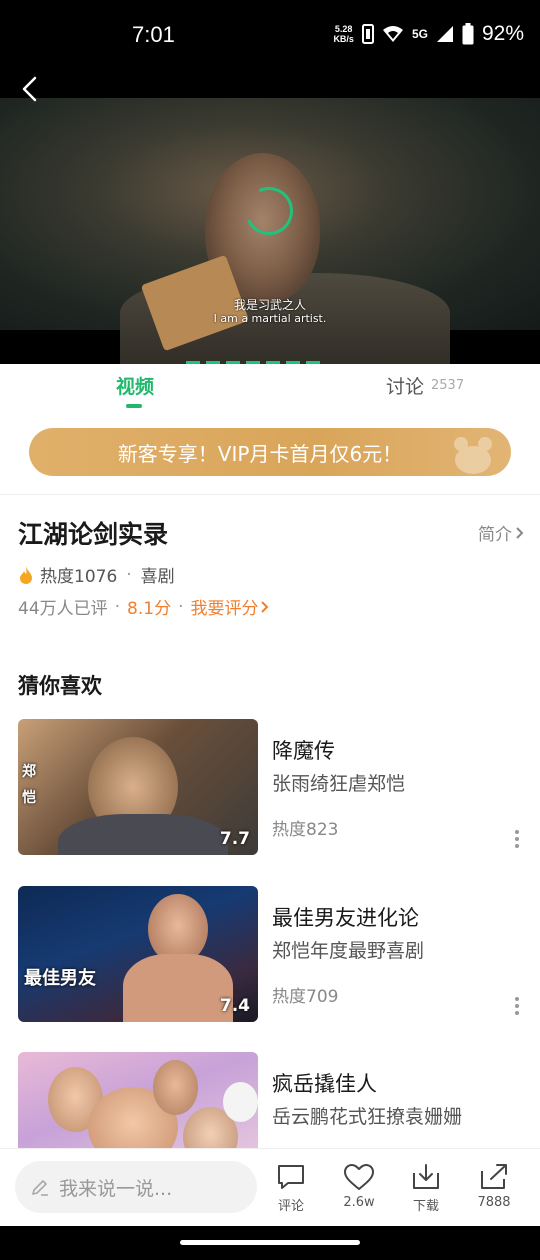 Image resolution: width=540 pixels, height=1260 pixels. Describe the element at coordinates (405, 385) in the screenshot. I see `tab-discuss: 讨论` at that location.